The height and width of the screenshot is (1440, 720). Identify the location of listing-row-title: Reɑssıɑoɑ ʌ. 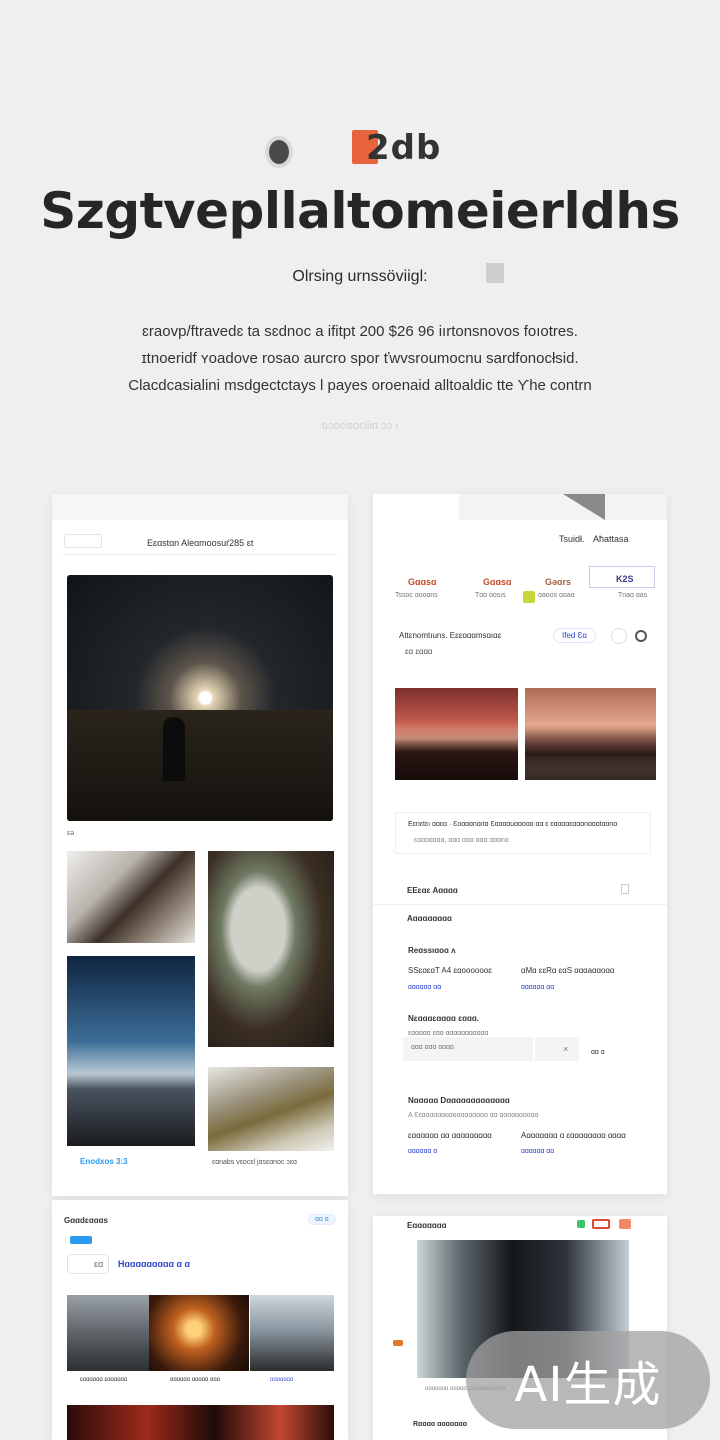
(432, 950).